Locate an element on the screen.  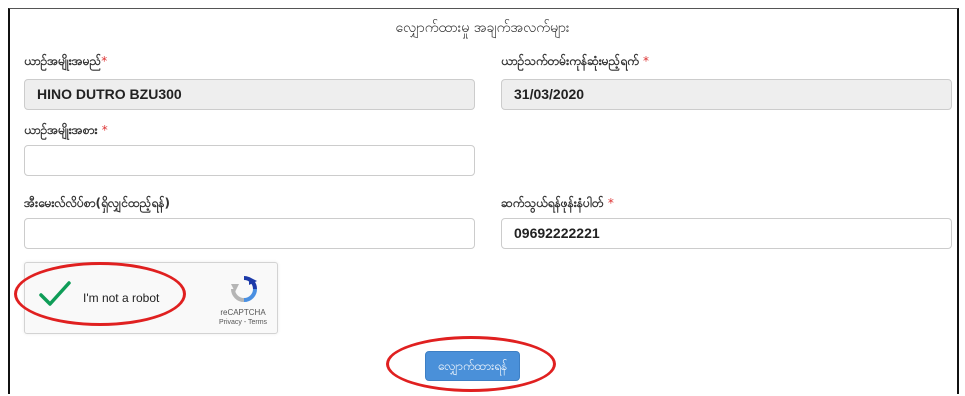
submit-button: လျှောက်ထားရန် is located at coordinates (472, 366).